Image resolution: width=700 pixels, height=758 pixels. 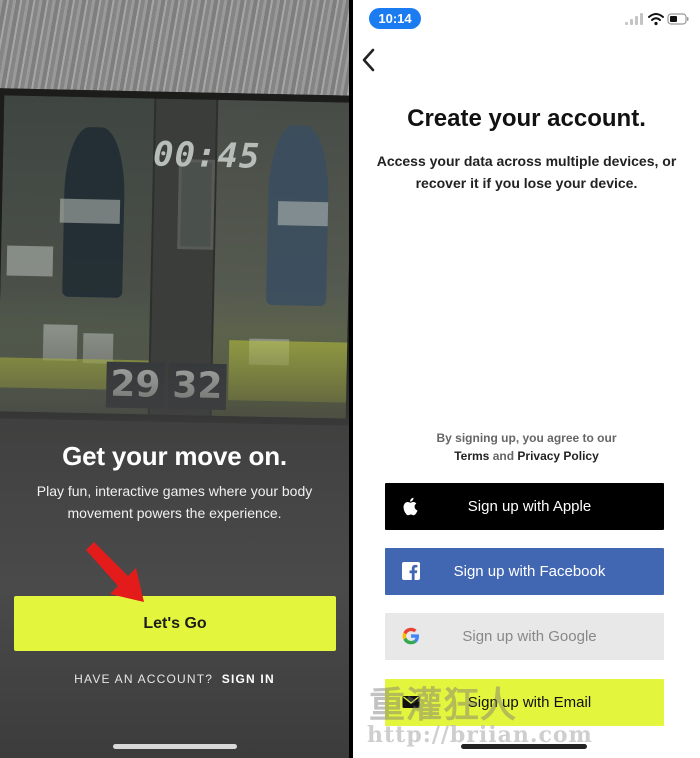 I want to click on status-bar-icons, so click(x=657, y=19).